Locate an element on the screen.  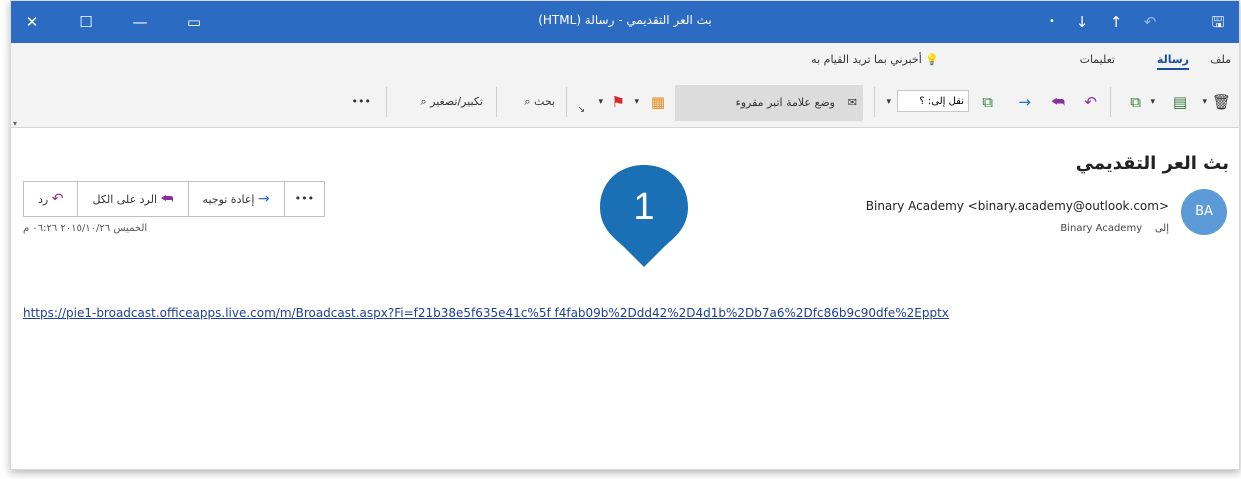
to-label: إلى is located at coordinates (1161, 228).